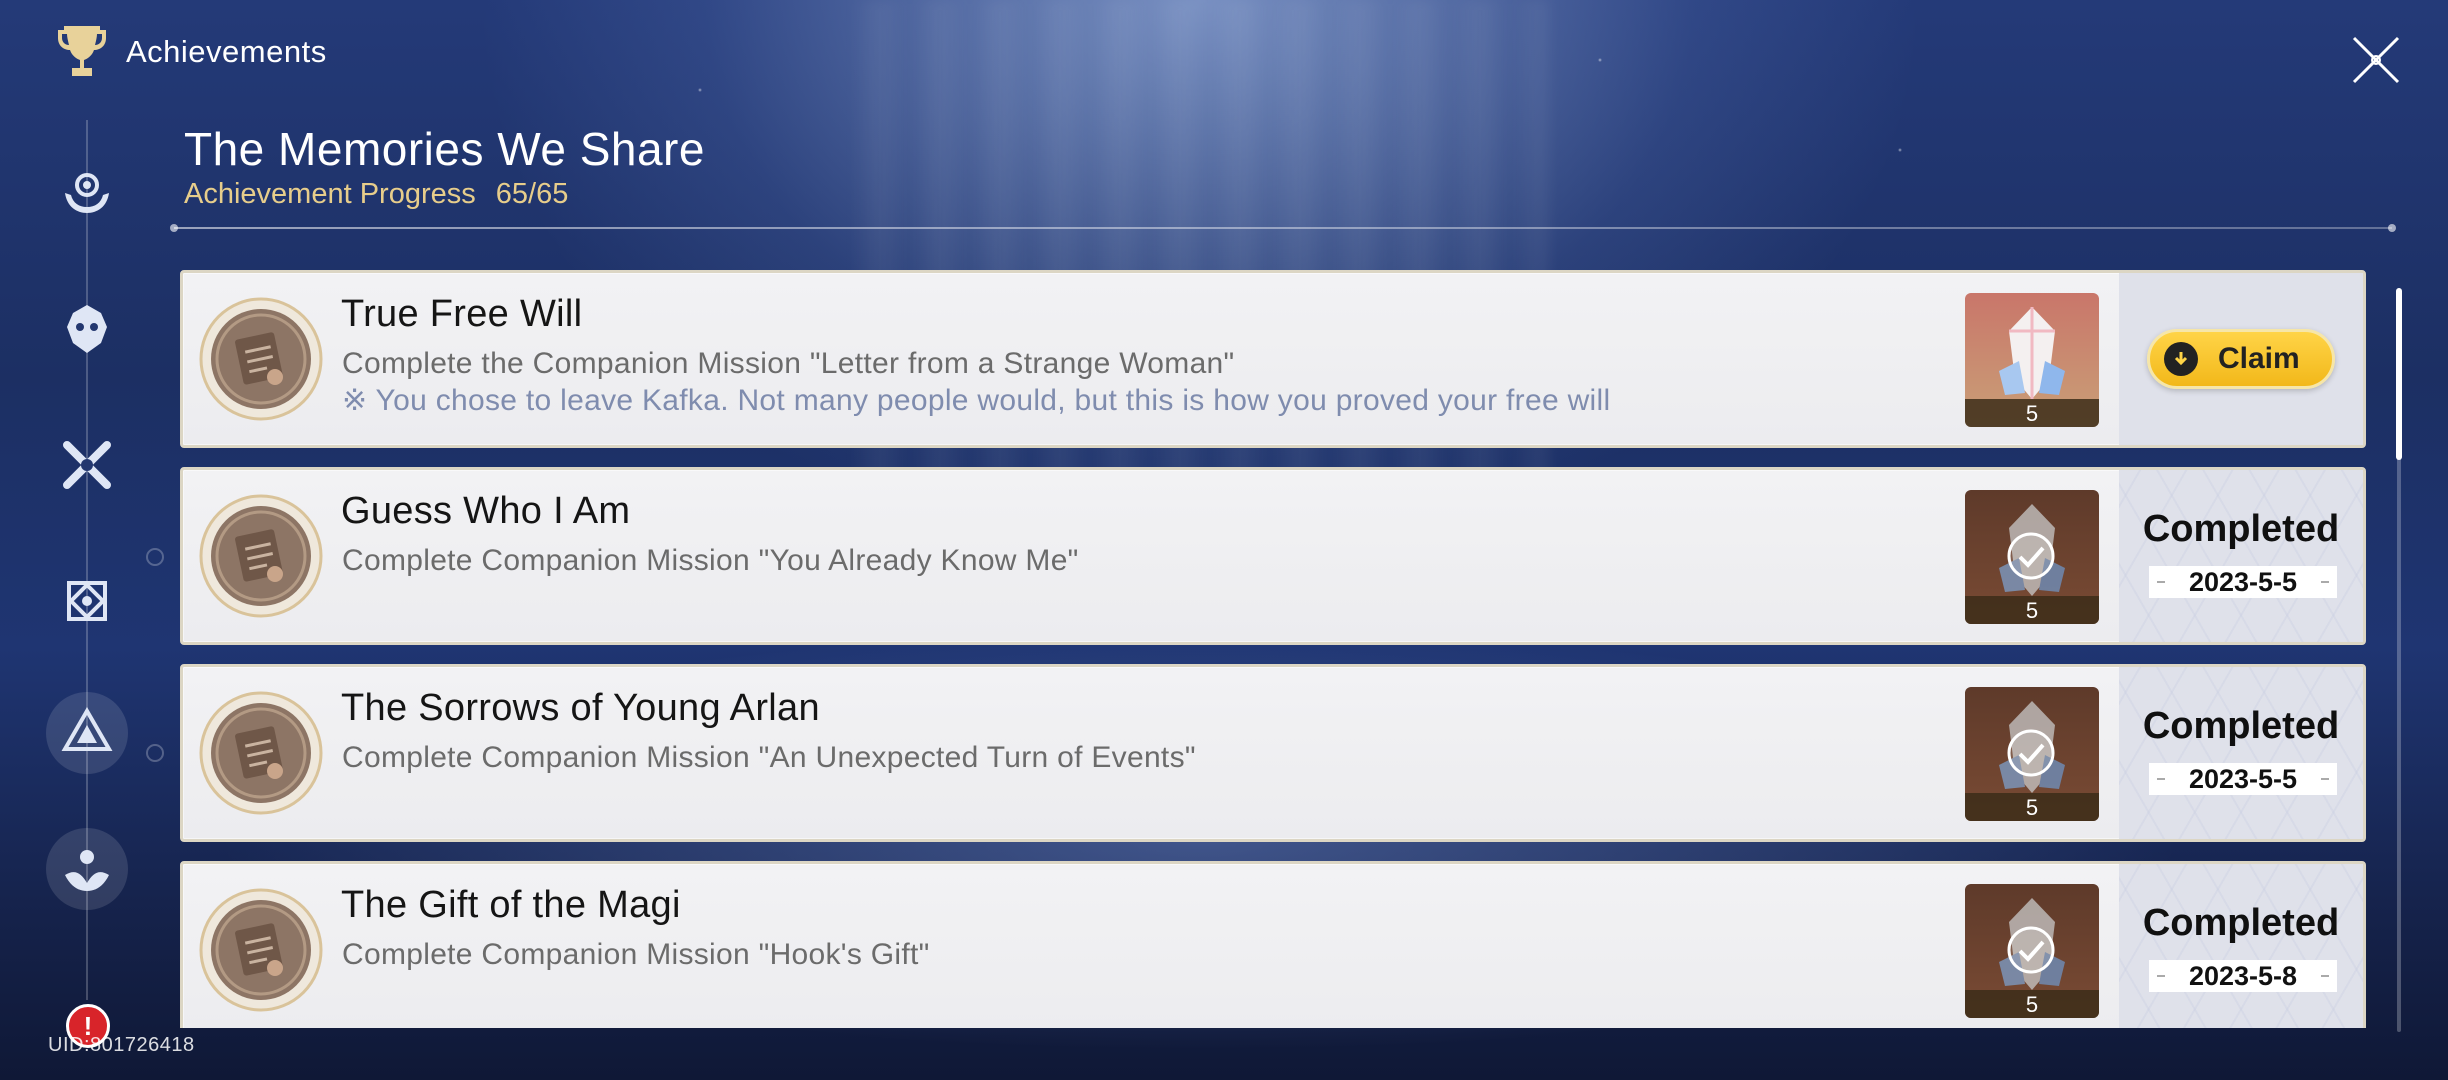 This screenshot has width=2448, height=1080. I want to click on title-divider, so click(1283, 228).